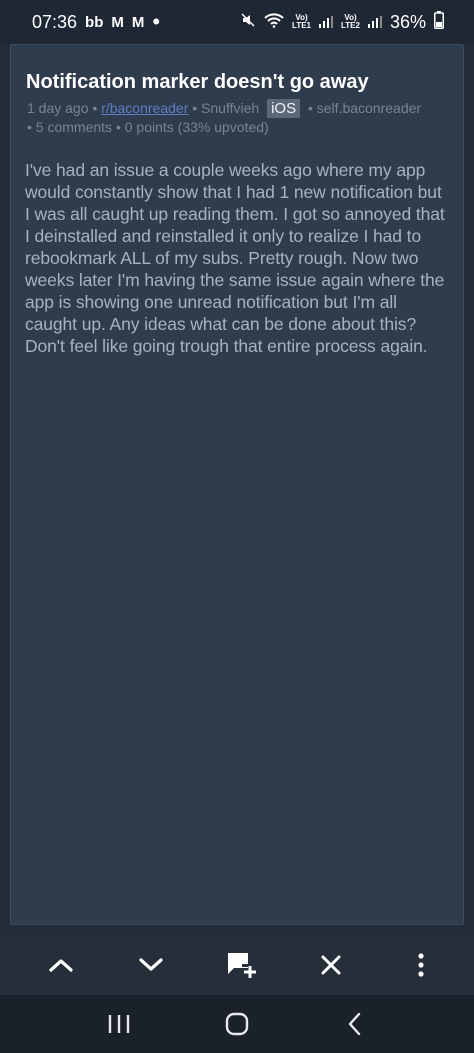 This screenshot has height=1053, width=474. What do you see at coordinates (117, 22) in the screenshot?
I see `mail-notification-icon: M` at bounding box center [117, 22].